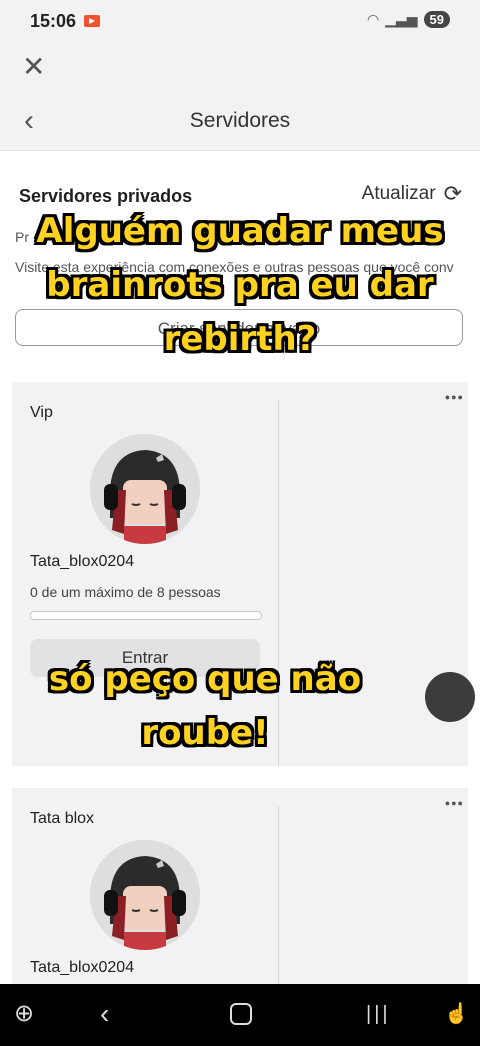  Describe the element at coordinates (378, 1014) in the screenshot. I see `nav-recents-icon: |||` at that location.